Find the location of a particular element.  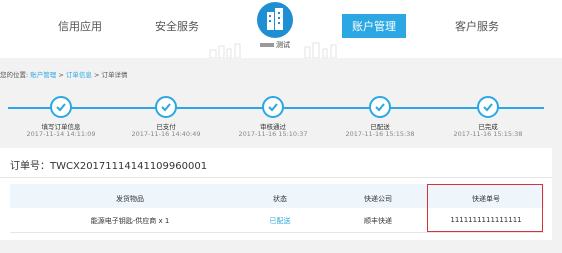

breadcrumb-order-info: 订单信息 is located at coordinates (79, 75).